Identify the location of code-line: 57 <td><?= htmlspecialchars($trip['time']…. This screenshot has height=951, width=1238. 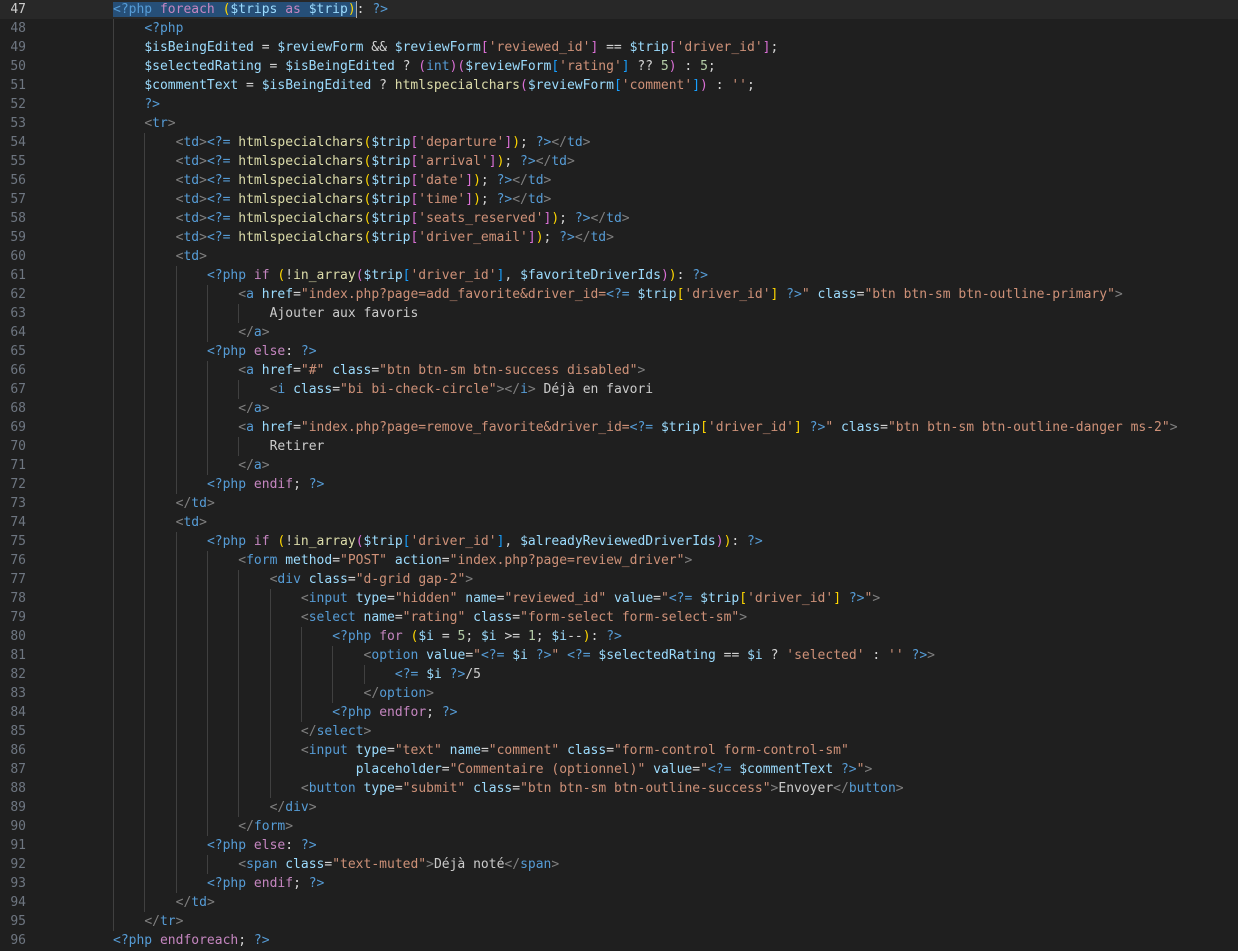
(619, 199).